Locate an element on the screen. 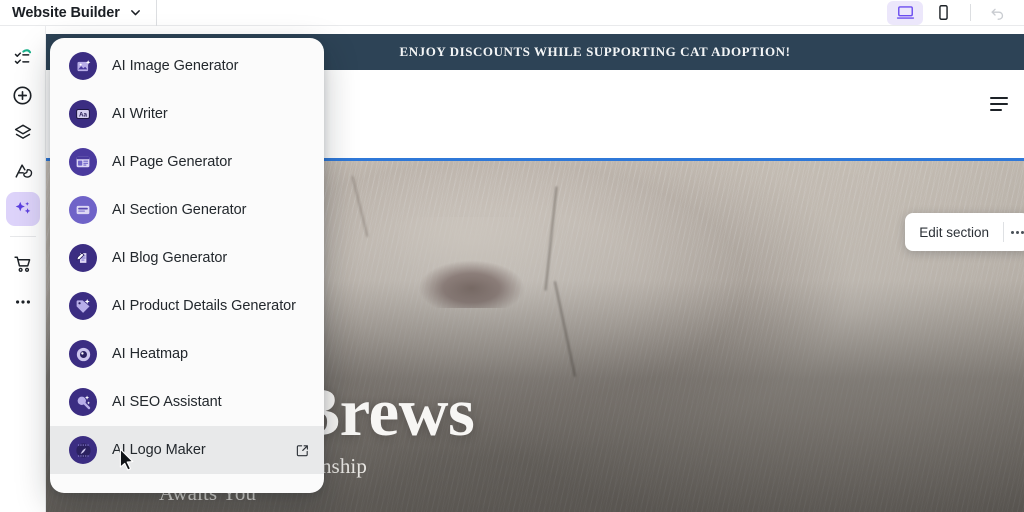 This screenshot has height=512, width=1024. sidebar-item-setup-checklist is located at coordinates (23, 57).